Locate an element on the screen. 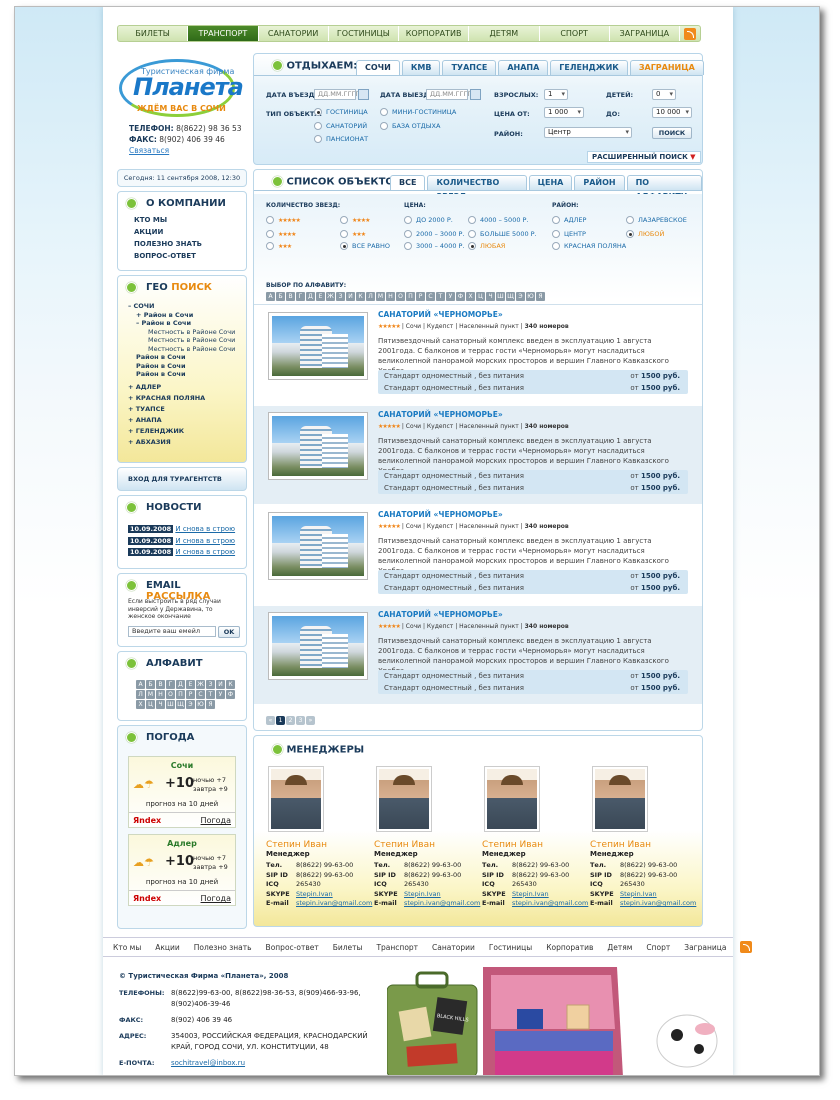  weather-city: Адлер is located at coordinates (182, 843).